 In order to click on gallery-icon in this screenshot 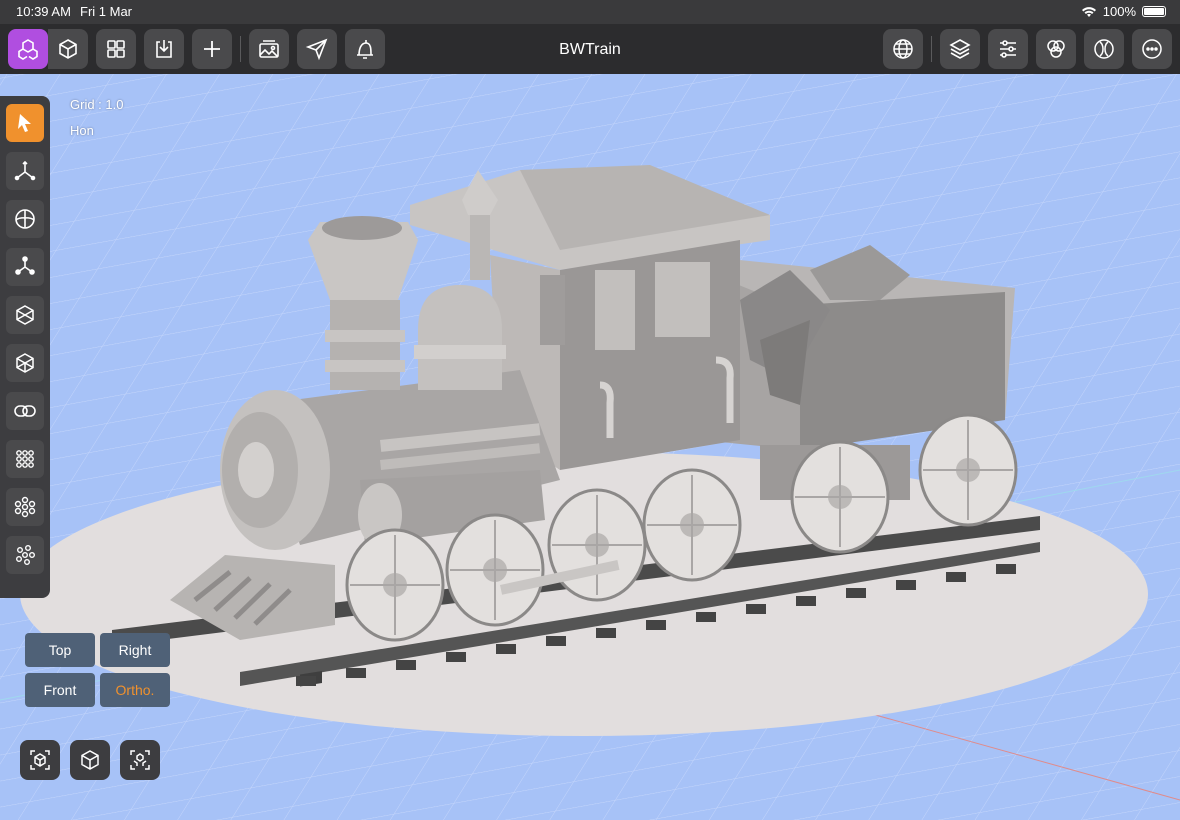, I will do `click(269, 49)`.